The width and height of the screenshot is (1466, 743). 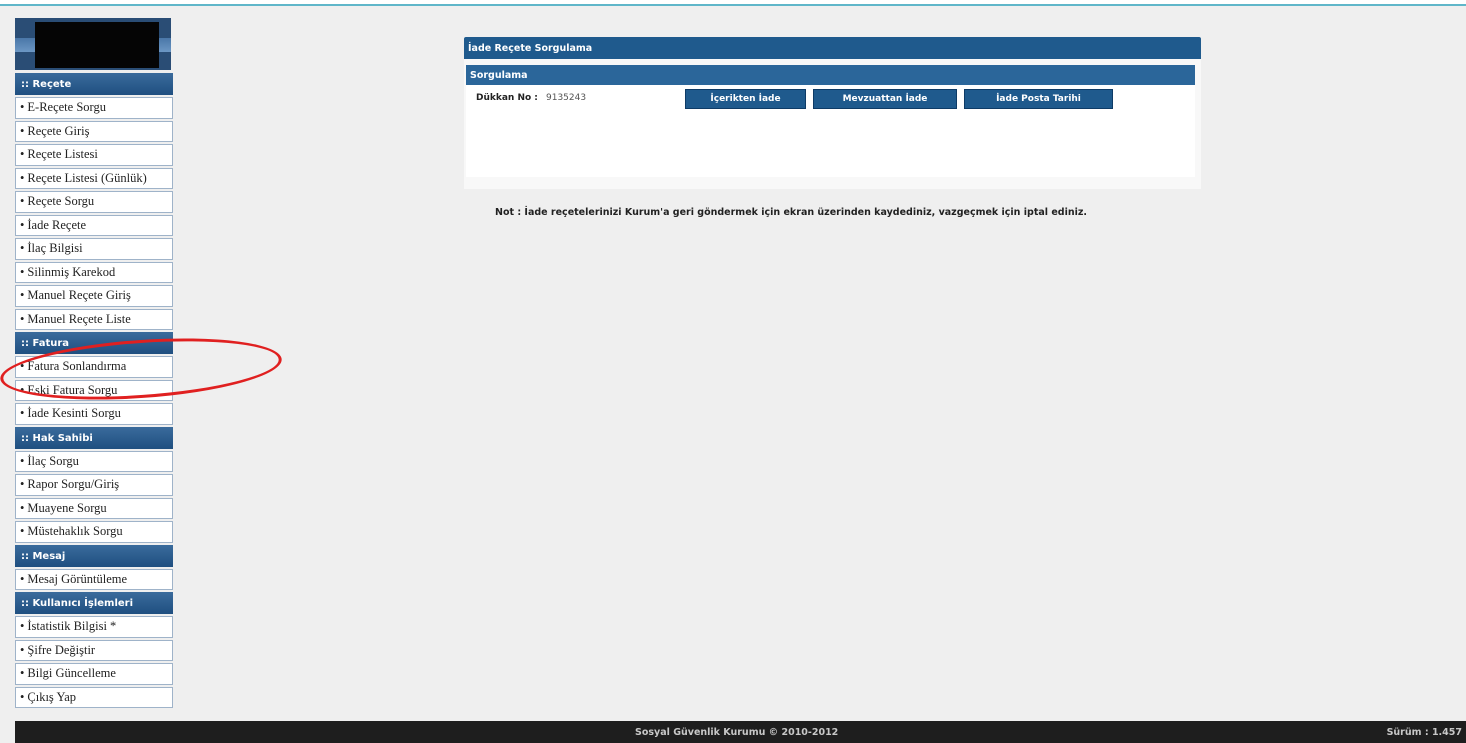 I want to click on sidebar-menu-item: • Reçete Giriş, so click(x=94, y=131).